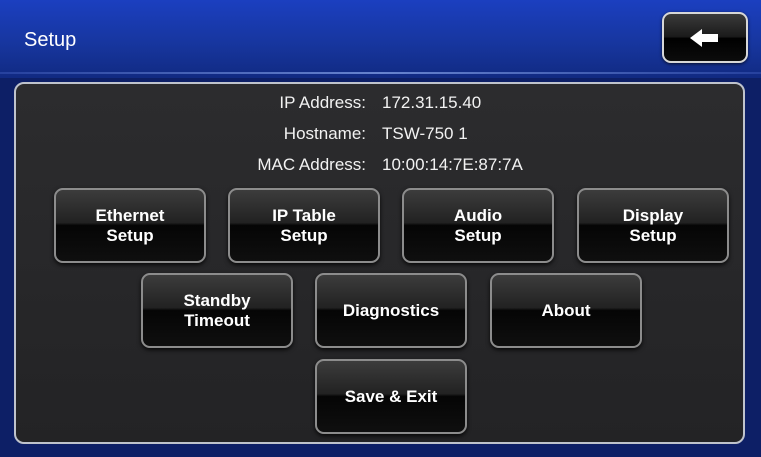 Image resolution: width=761 pixels, height=457 pixels. I want to click on about-label: About, so click(566, 310).